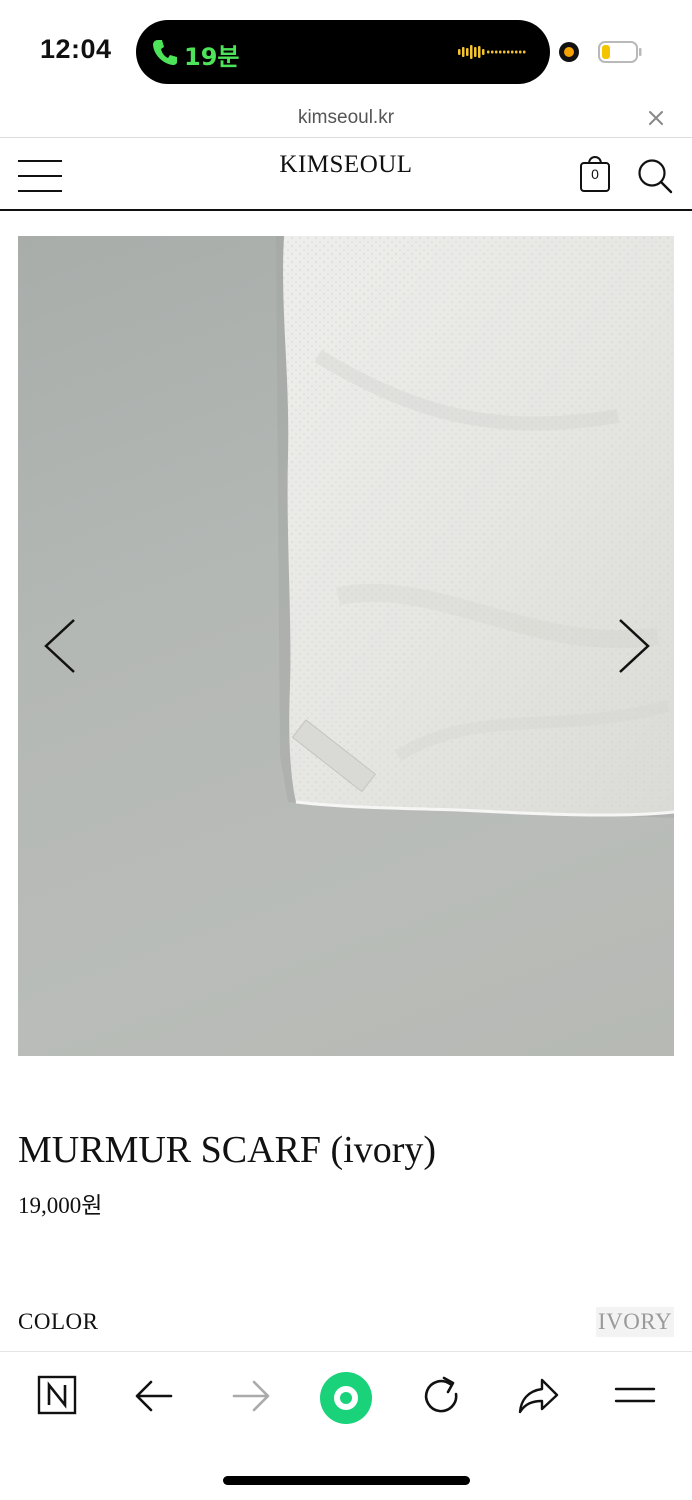  I want to click on refresh-button, so click(442, 1396).